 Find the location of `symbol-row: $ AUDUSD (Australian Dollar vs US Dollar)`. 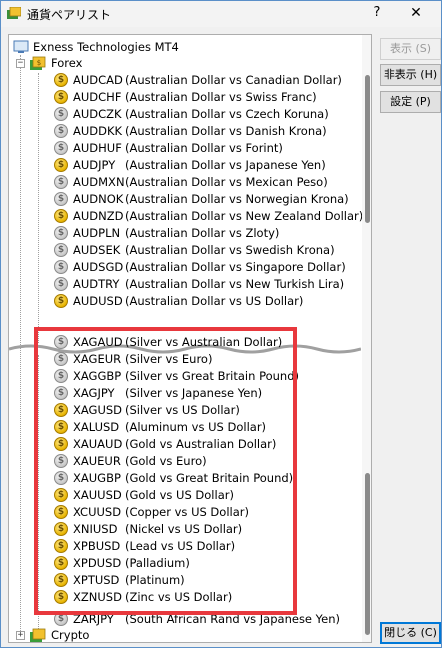

symbol-row: $ AUDUSD (Australian Dollar vs US Dollar) is located at coordinates (183, 301).